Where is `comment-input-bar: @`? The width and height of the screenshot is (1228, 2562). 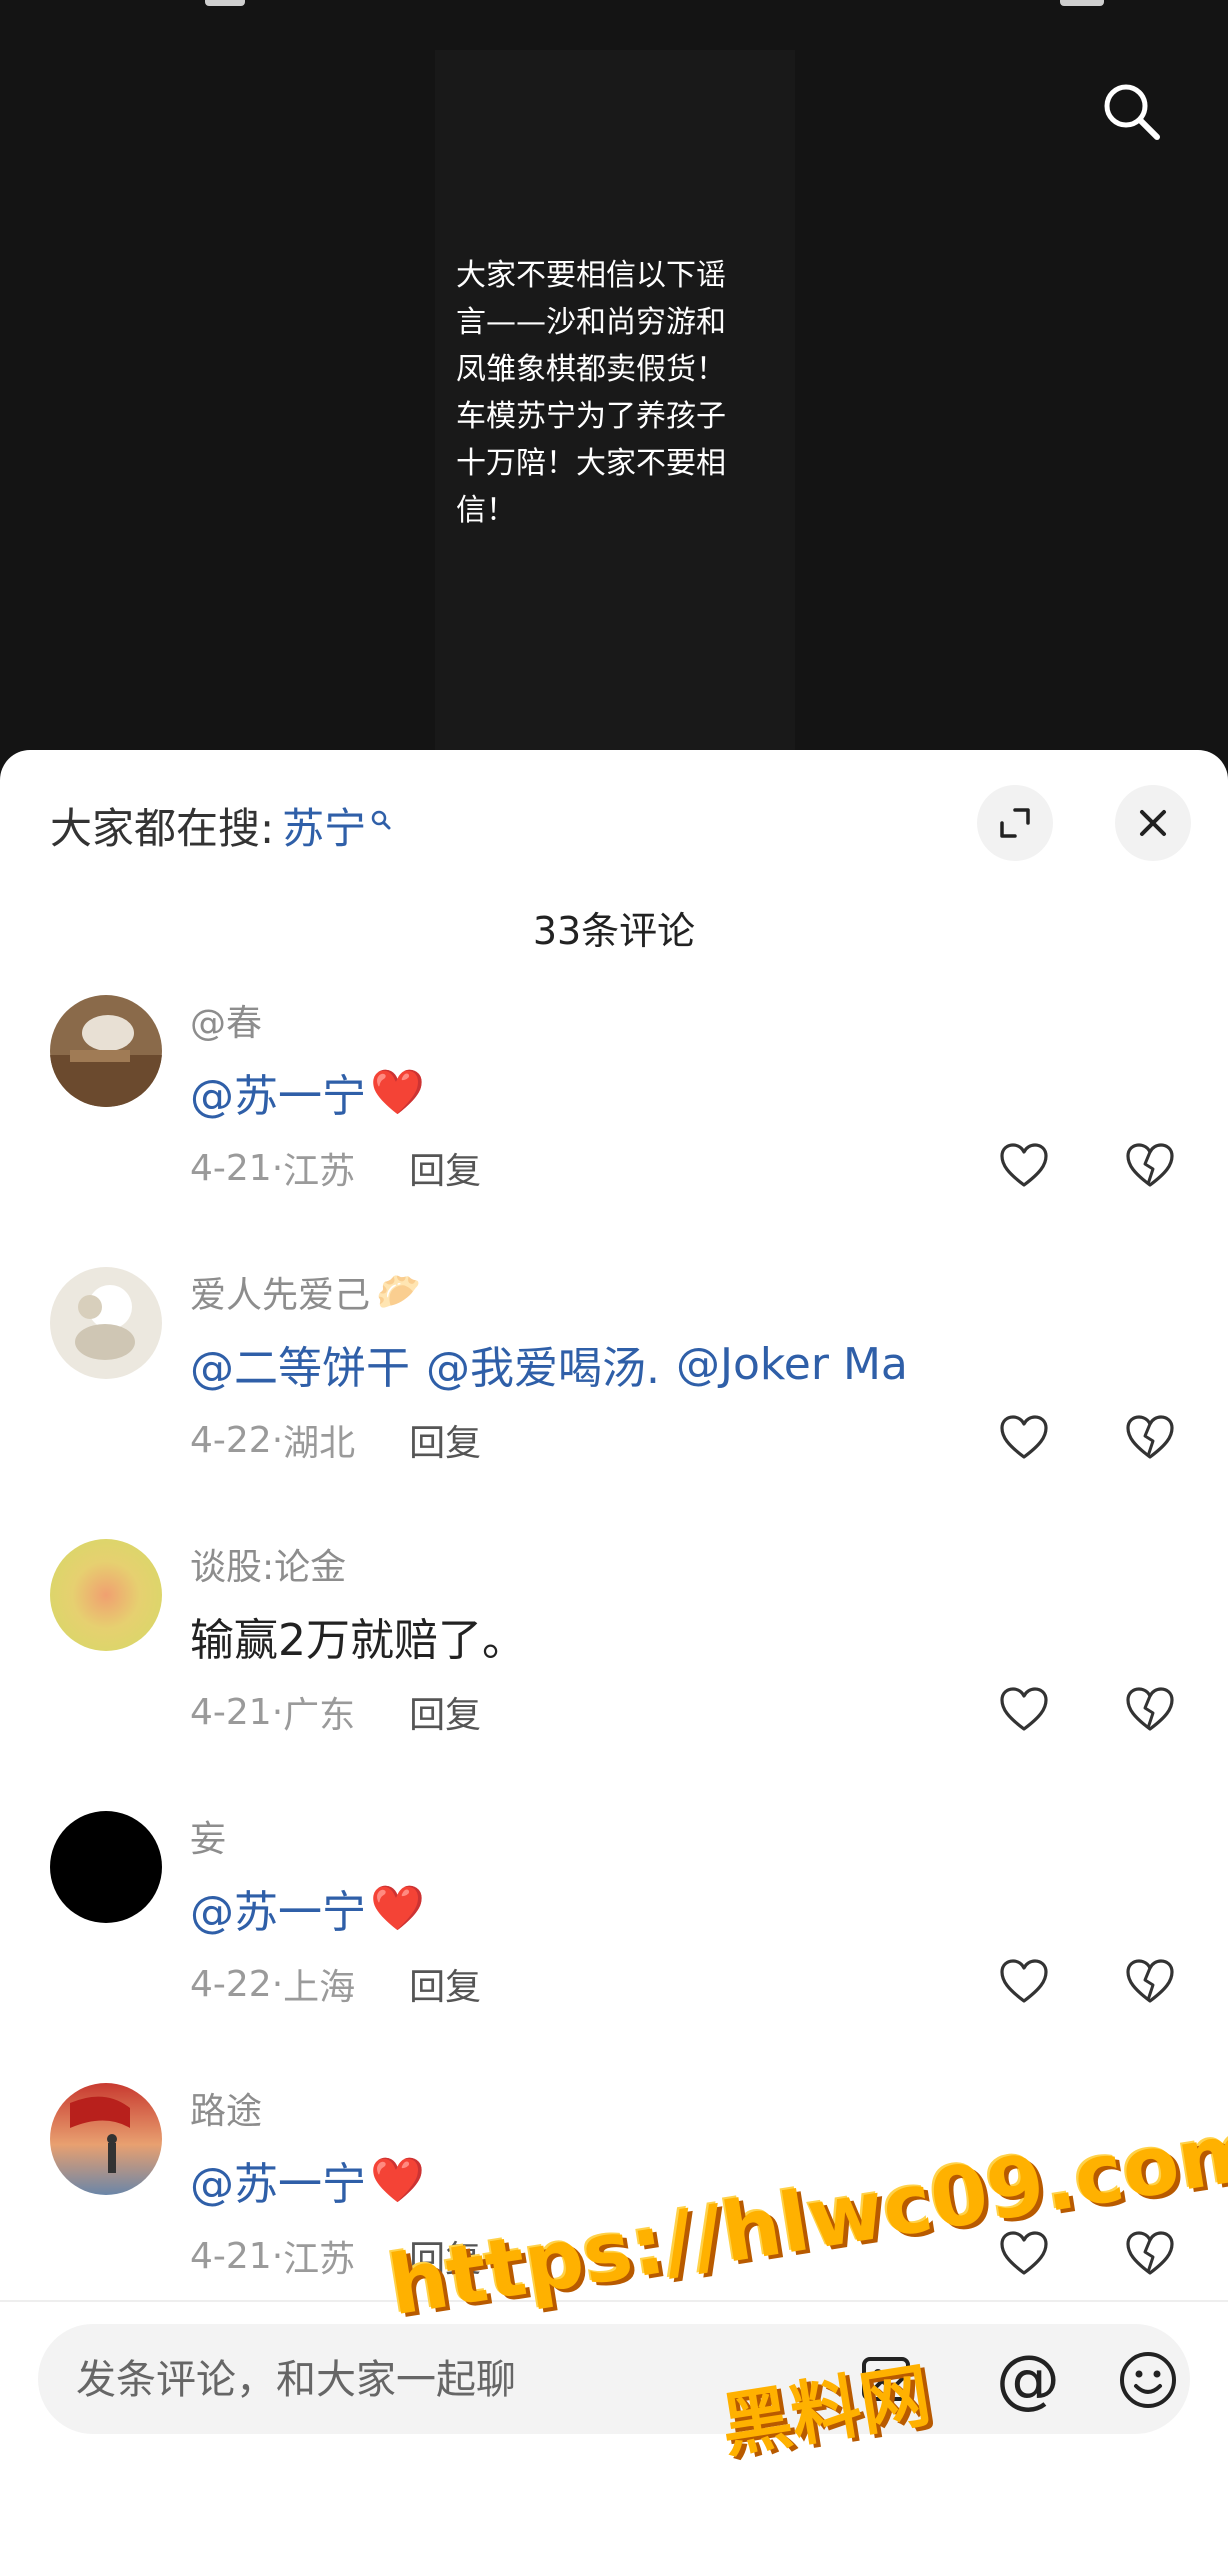 comment-input-bar: @ is located at coordinates (614, 2431).